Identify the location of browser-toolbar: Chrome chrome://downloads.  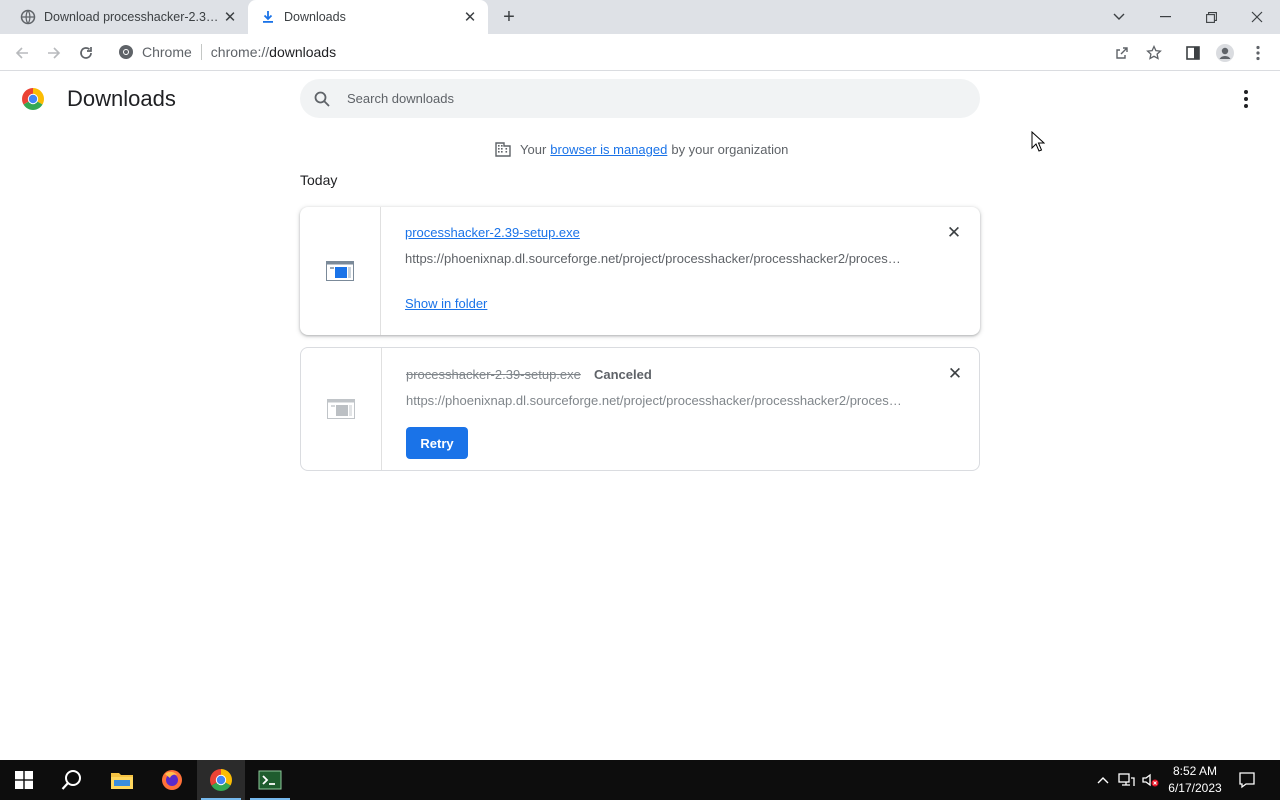
(640, 52).